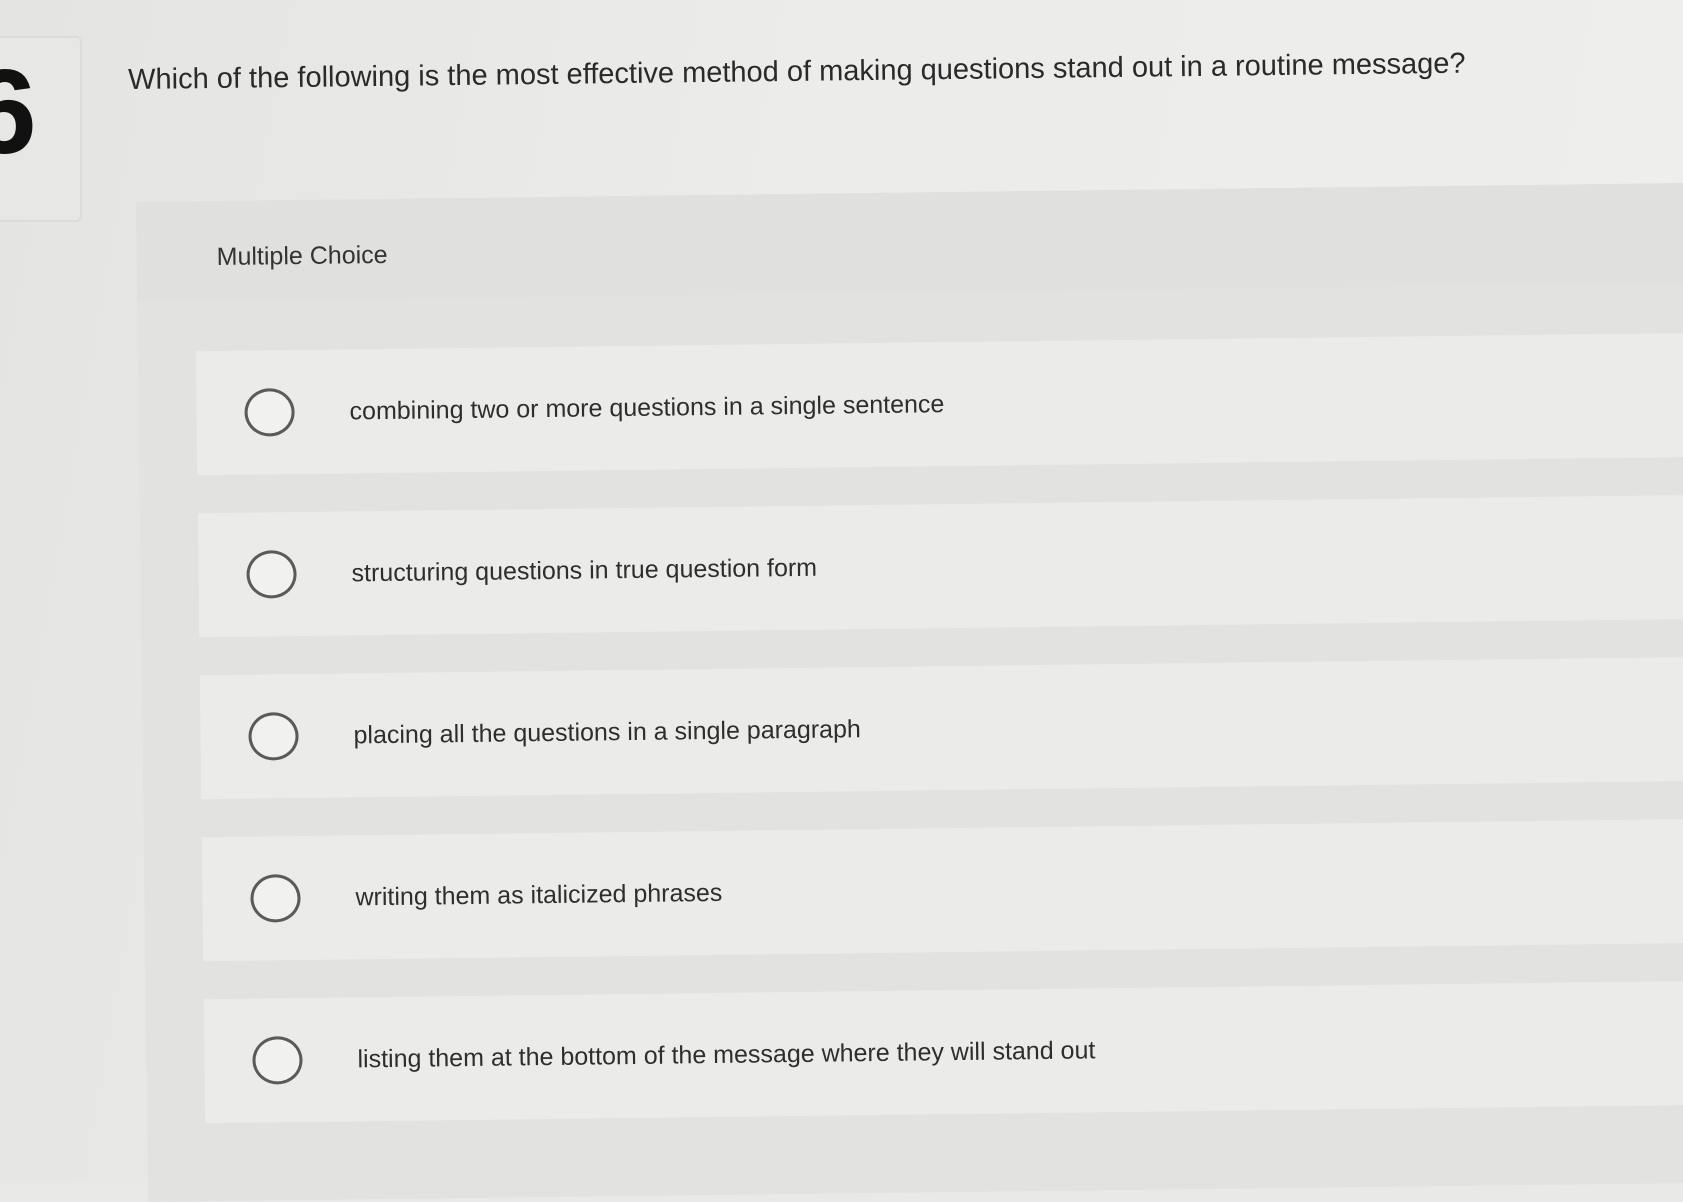 Image resolution: width=1683 pixels, height=1202 pixels. Describe the element at coordinates (909, 242) in the screenshot. I see `choices-header: Multiple Choice` at that location.